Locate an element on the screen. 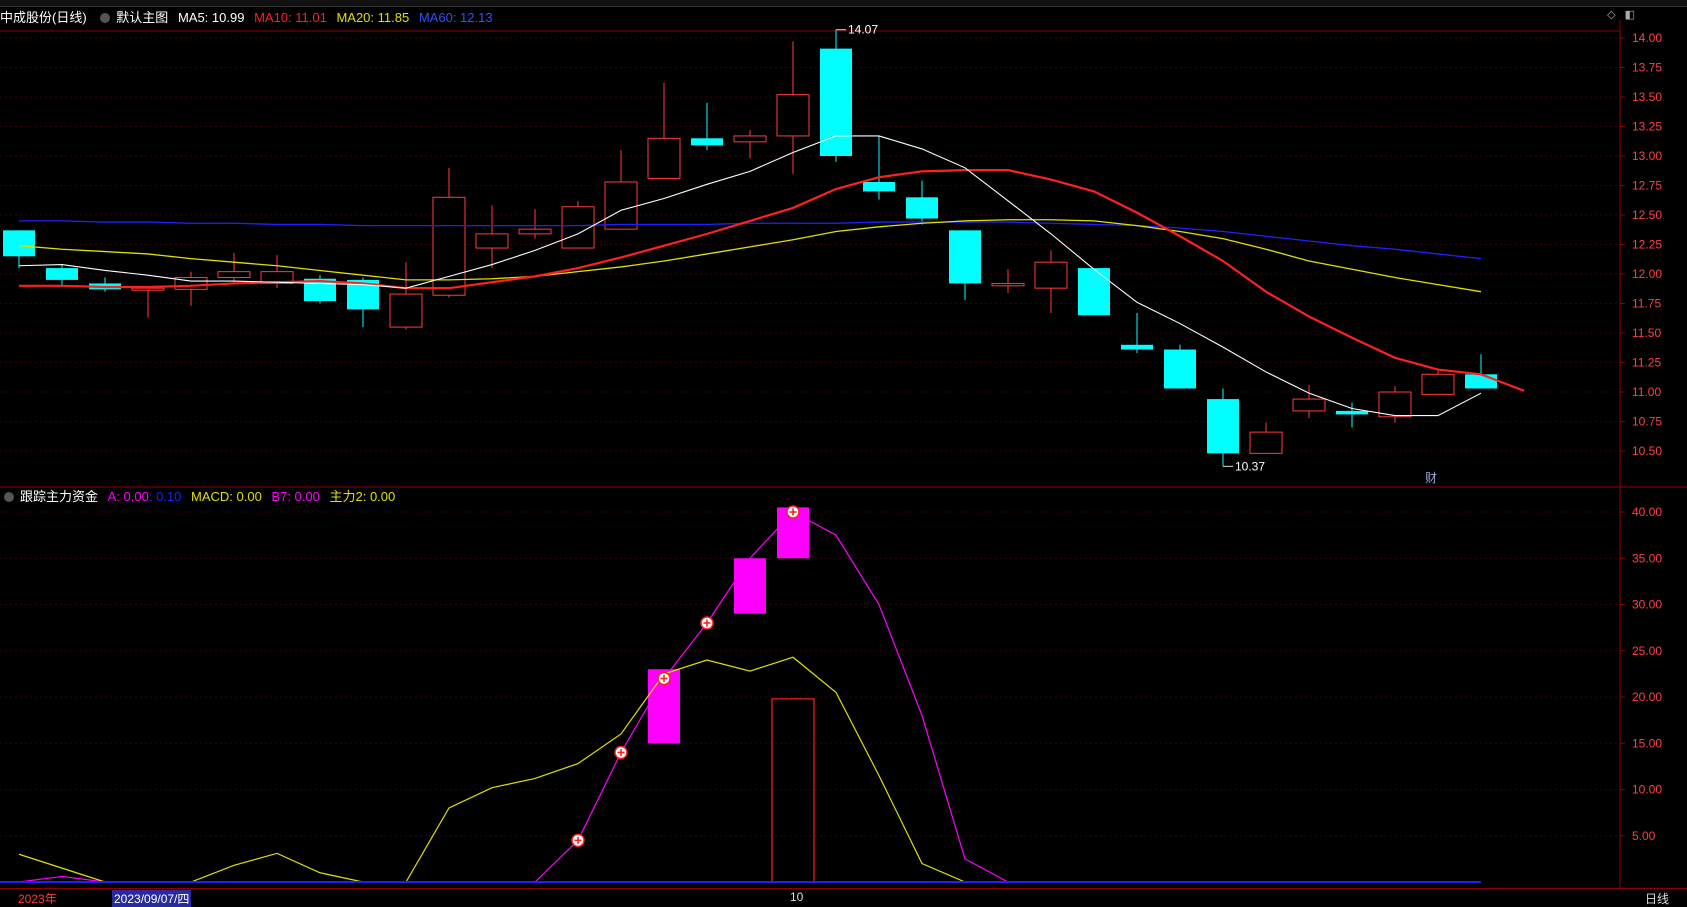  main-tick-label: 13.75 is located at coordinates (1647, 68).